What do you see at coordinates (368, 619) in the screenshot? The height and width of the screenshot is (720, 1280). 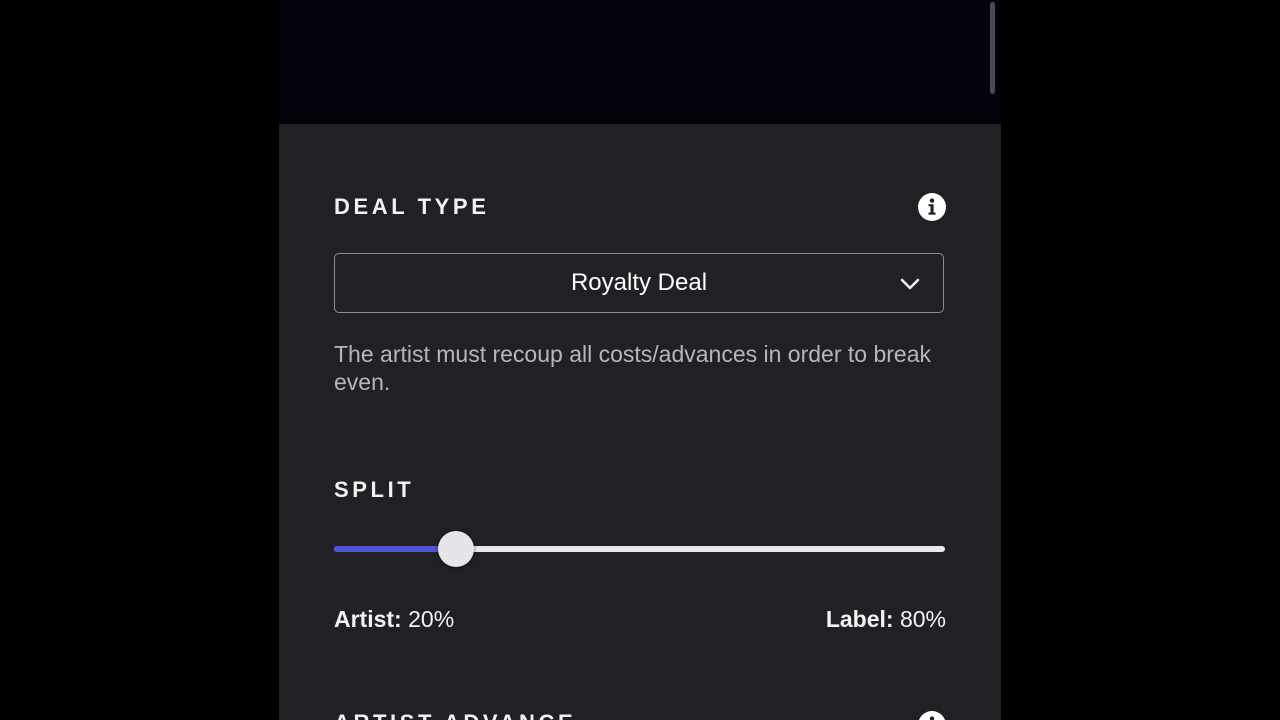 I see `artist-split-label: Artist:` at bounding box center [368, 619].